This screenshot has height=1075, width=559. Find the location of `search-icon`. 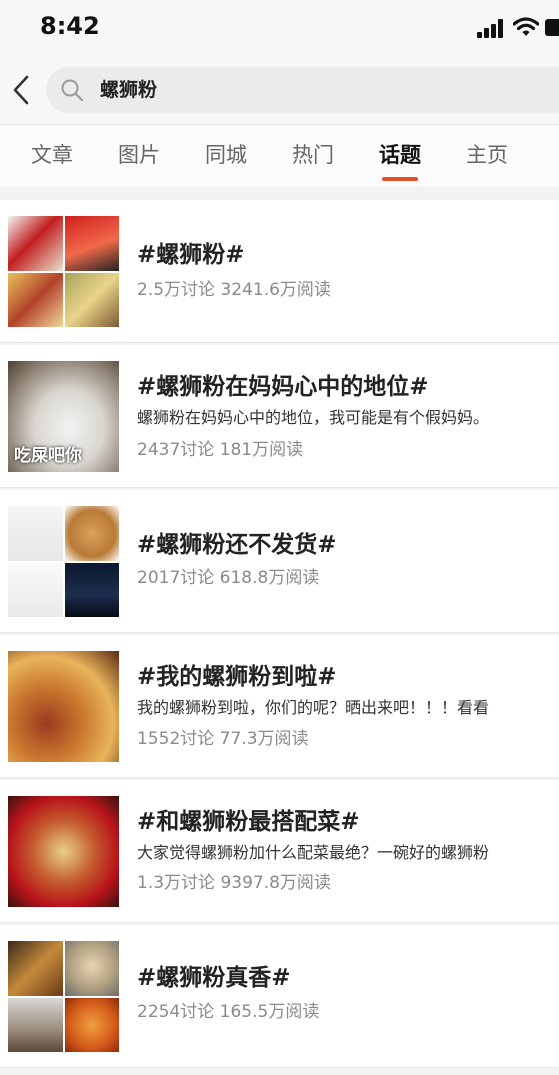

search-icon is located at coordinates (72, 90).